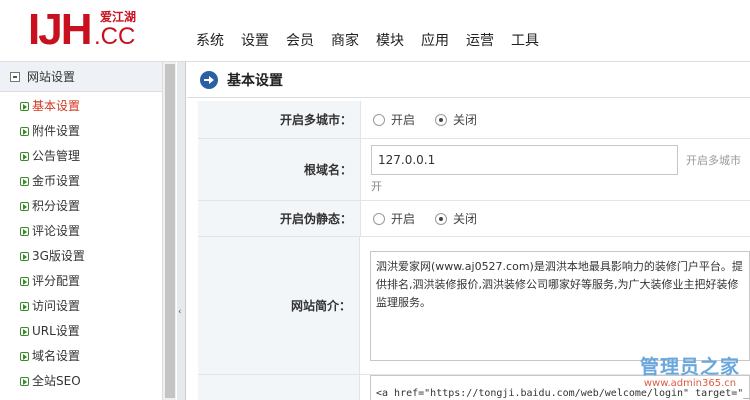 This screenshot has height=400, width=750. What do you see at coordinates (56, 381) in the screenshot?
I see `sidebar-item-label: 全站SEO` at bounding box center [56, 381].